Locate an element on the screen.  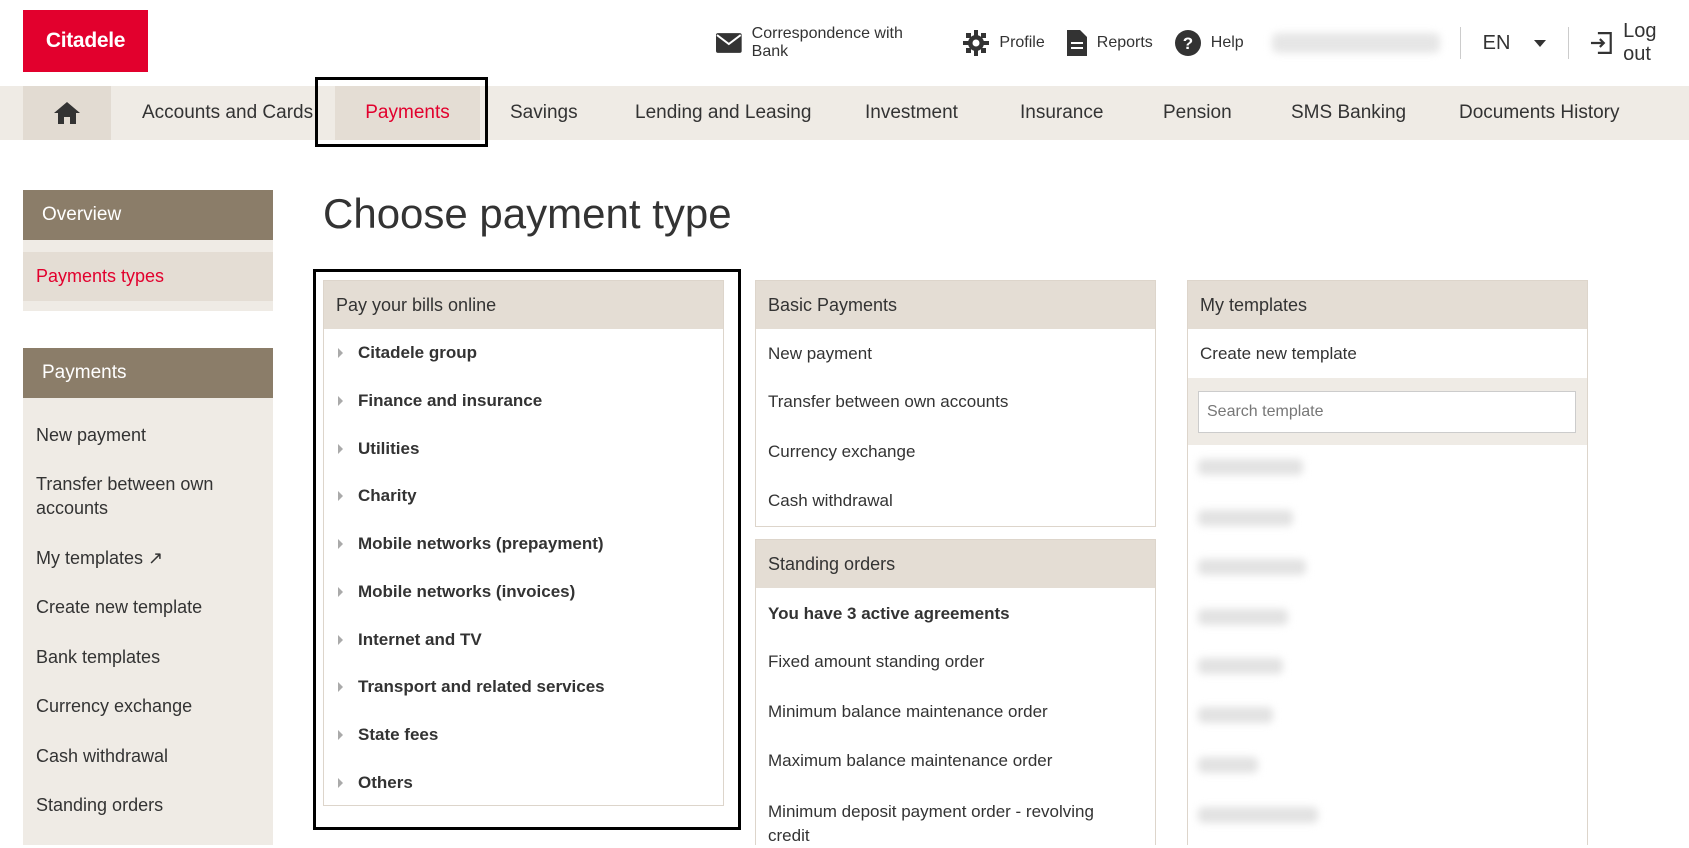
nav-pension: Pension is located at coordinates (1197, 113).